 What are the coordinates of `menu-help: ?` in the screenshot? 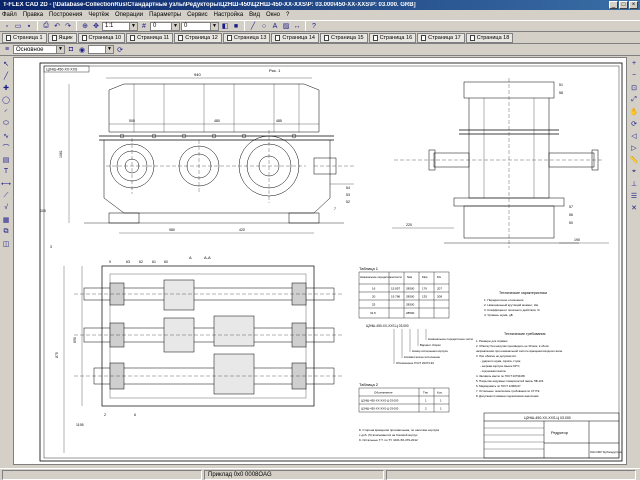 It's located at (287, 15).